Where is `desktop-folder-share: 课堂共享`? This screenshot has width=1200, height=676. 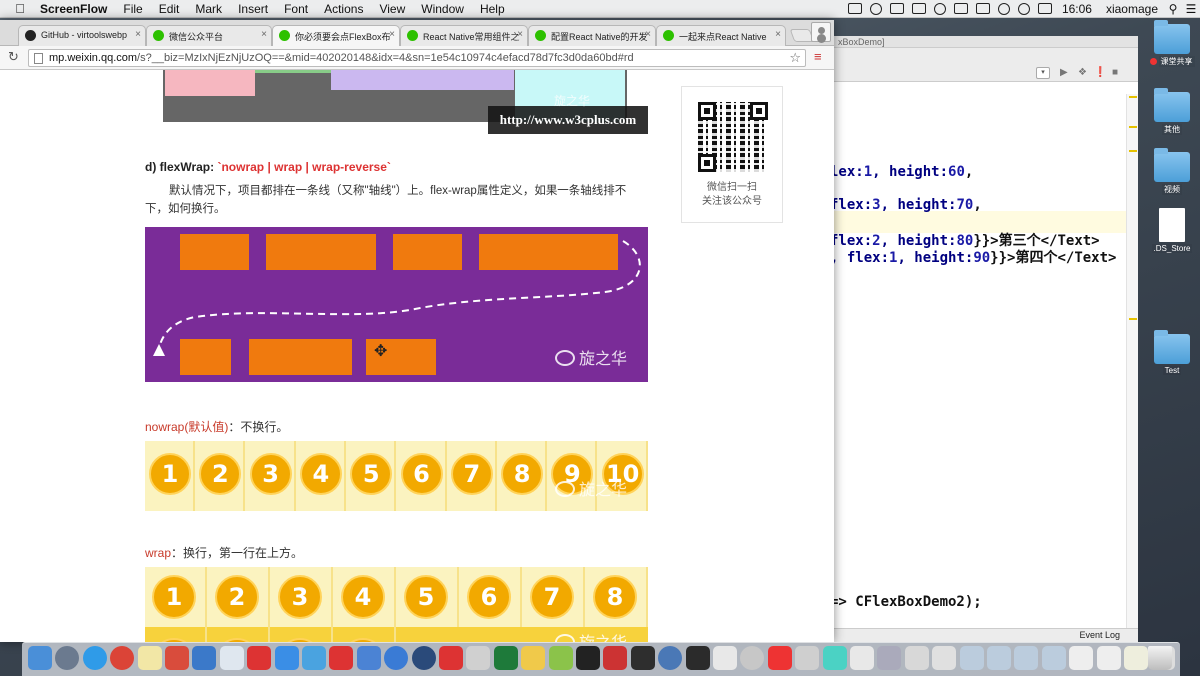
desktop-folder-share: 课堂共享 is located at coordinates (1171, 43).